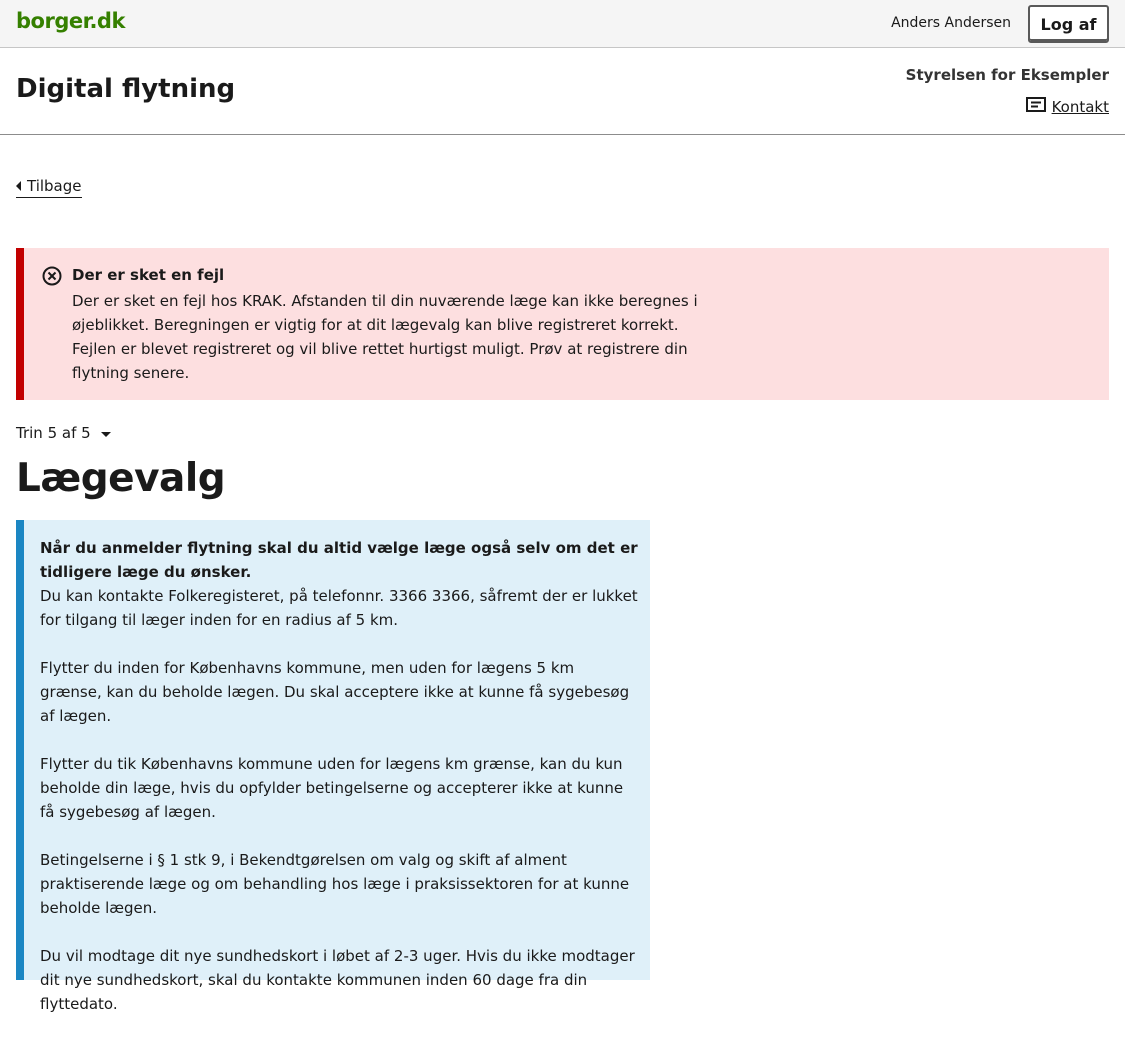  Describe the element at coordinates (562, 24) in the screenshot. I see `top-bar: borger.dk Anders Andersen Log af` at that location.